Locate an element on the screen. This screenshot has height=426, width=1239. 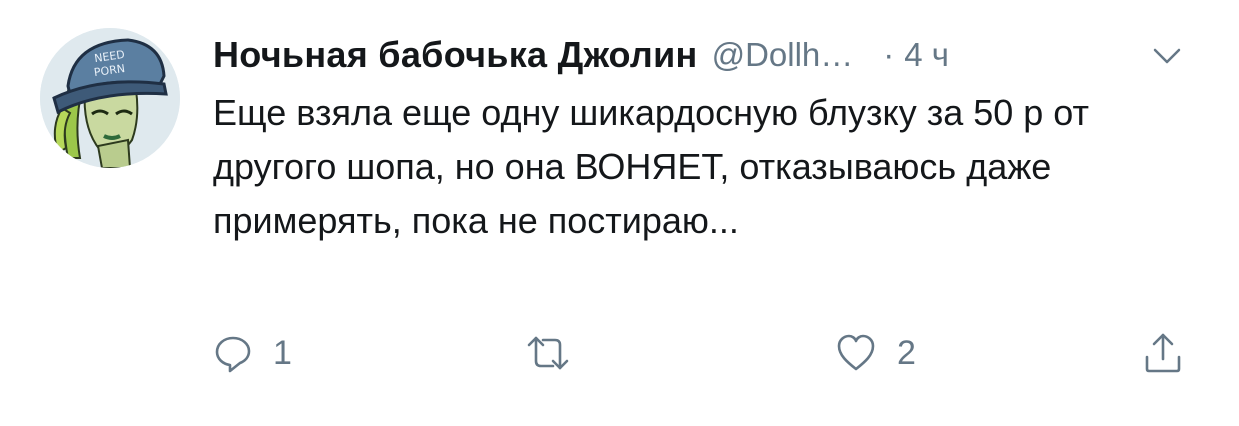
retweet-button is located at coordinates (558, 353).